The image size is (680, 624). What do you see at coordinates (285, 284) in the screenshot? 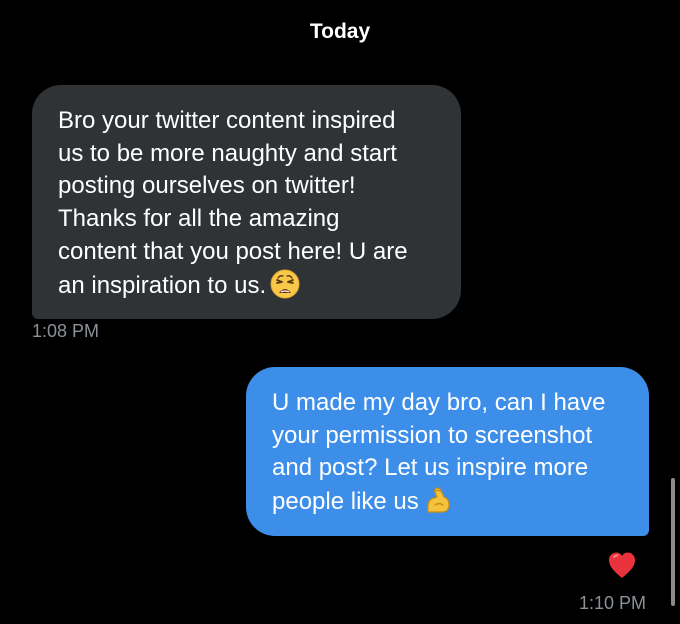
I see `weary-face-icon` at bounding box center [285, 284].